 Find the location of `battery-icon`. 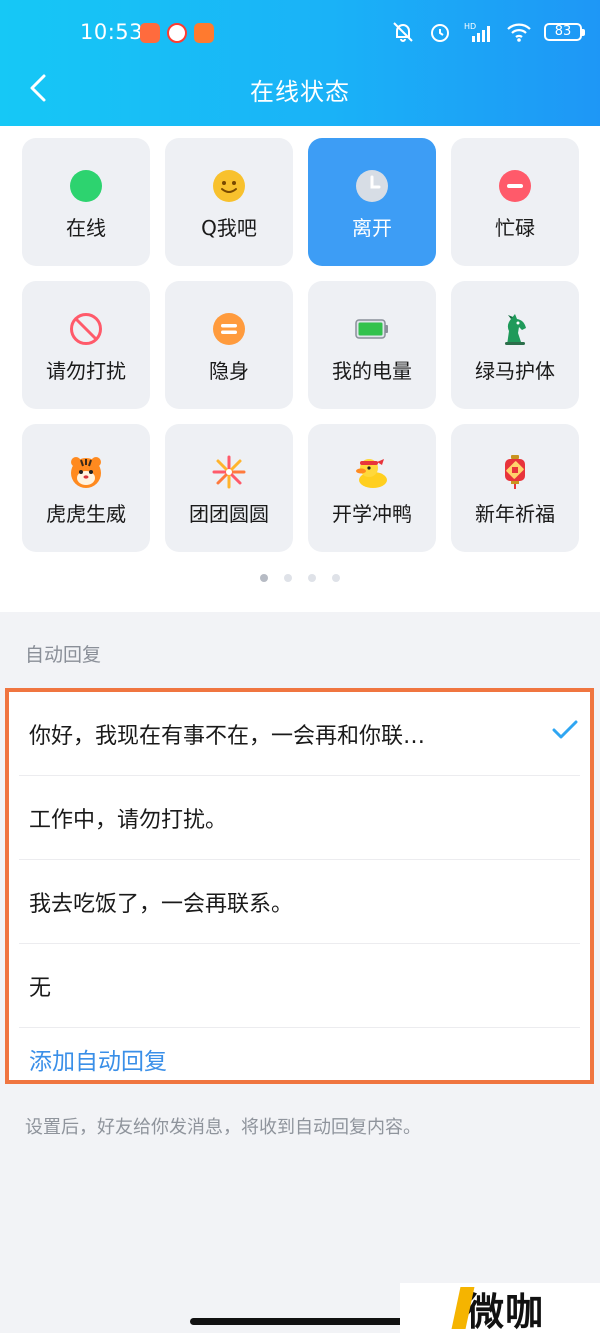

battery-icon is located at coordinates (372, 329).